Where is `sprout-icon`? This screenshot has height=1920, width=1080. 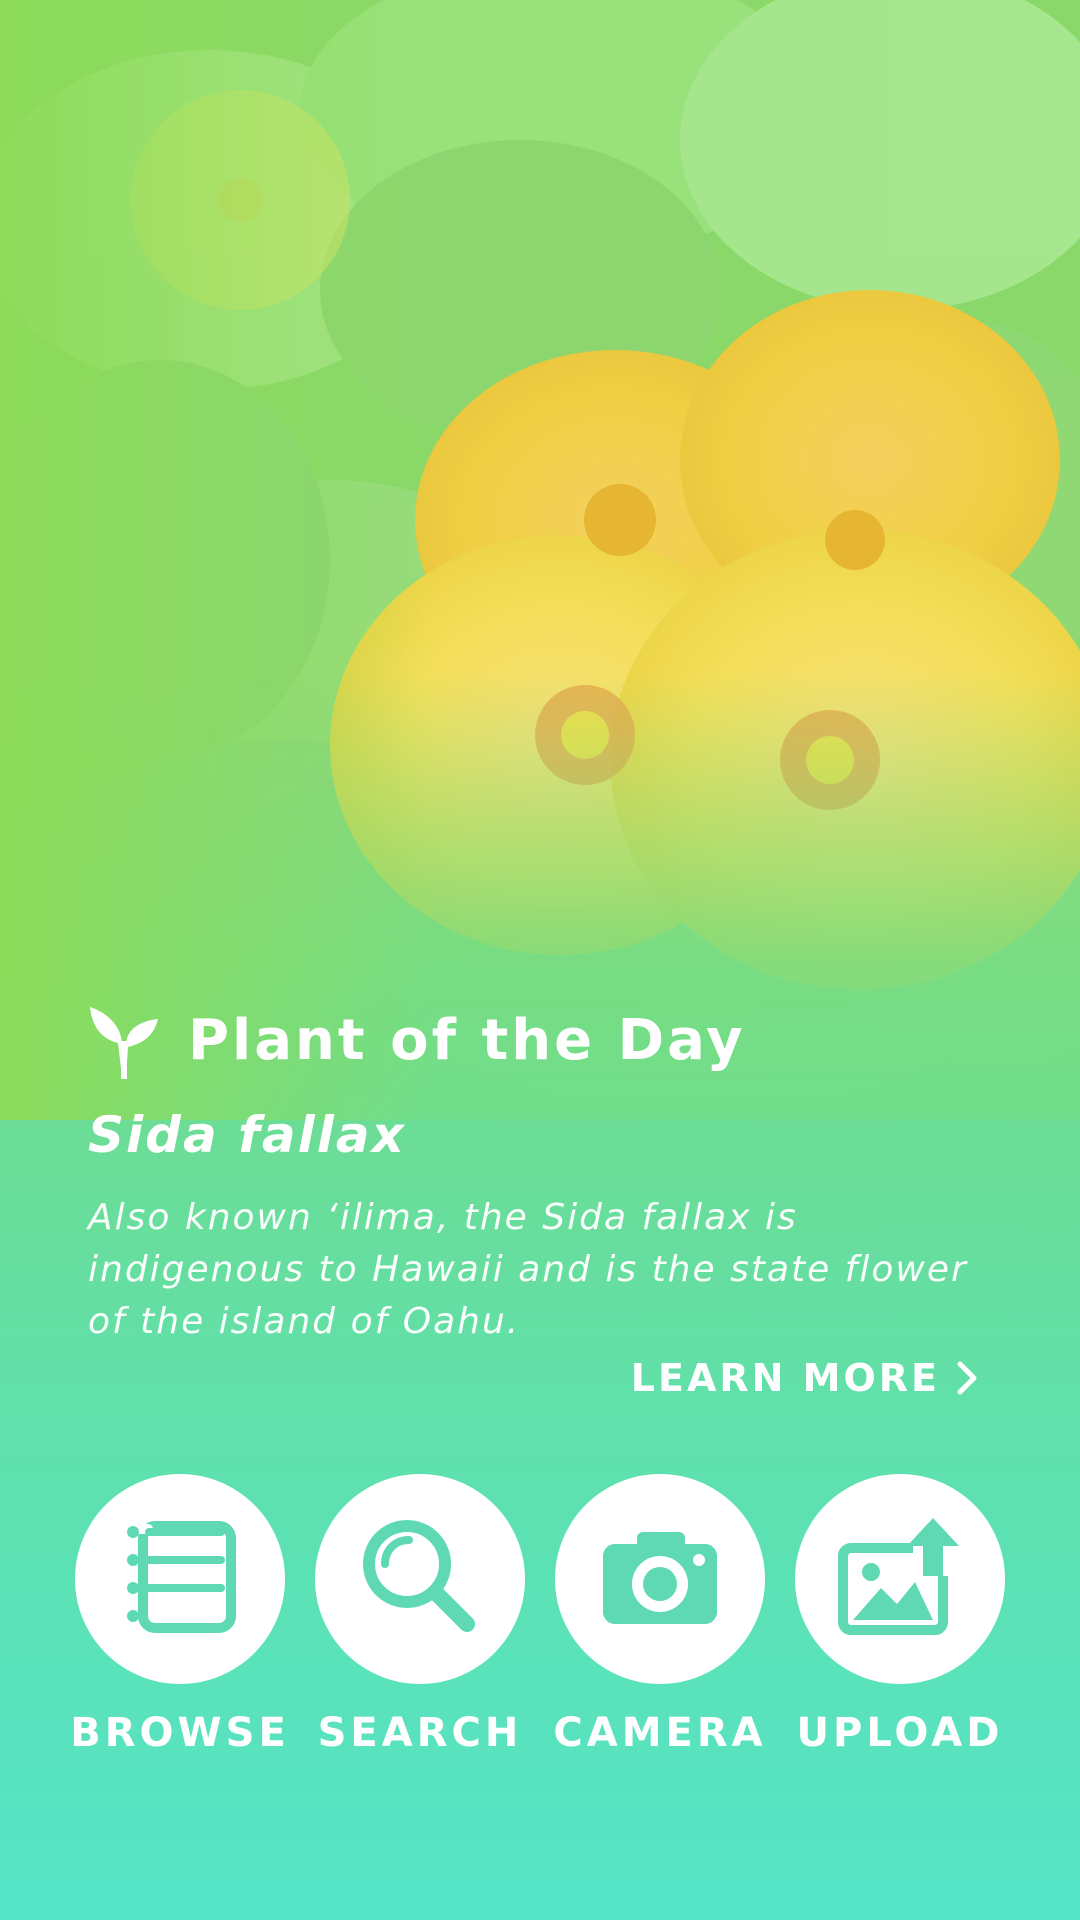
sprout-icon is located at coordinates (124, 1040).